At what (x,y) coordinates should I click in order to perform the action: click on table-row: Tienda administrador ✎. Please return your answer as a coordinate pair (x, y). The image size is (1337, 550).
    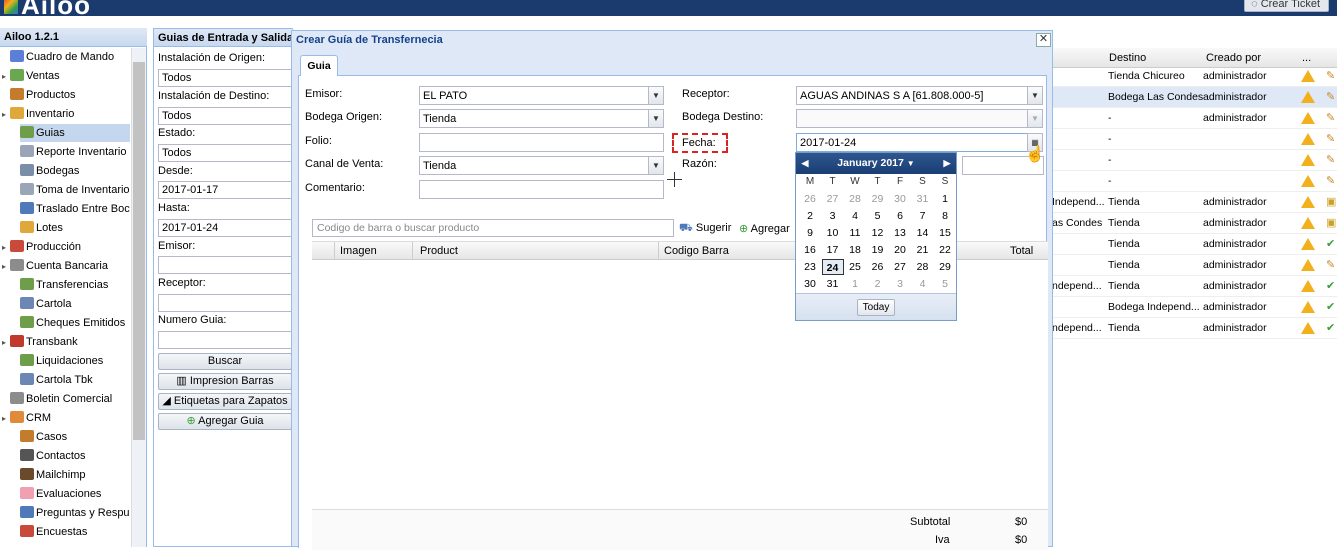
    Looking at the image, I should click on (1193, 265).